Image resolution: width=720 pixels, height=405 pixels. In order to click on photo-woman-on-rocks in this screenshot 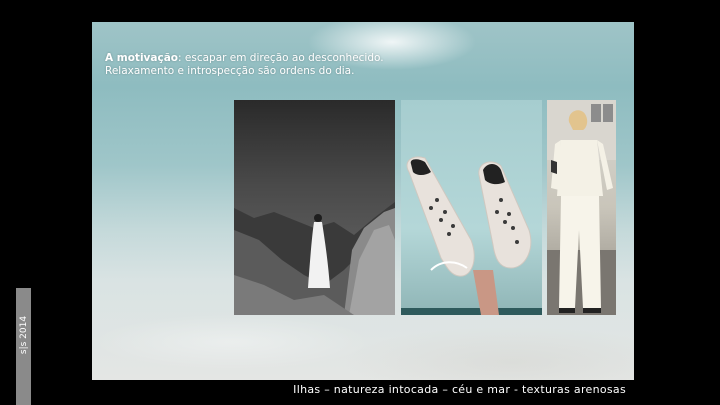, I will do `click(314, 207)`.